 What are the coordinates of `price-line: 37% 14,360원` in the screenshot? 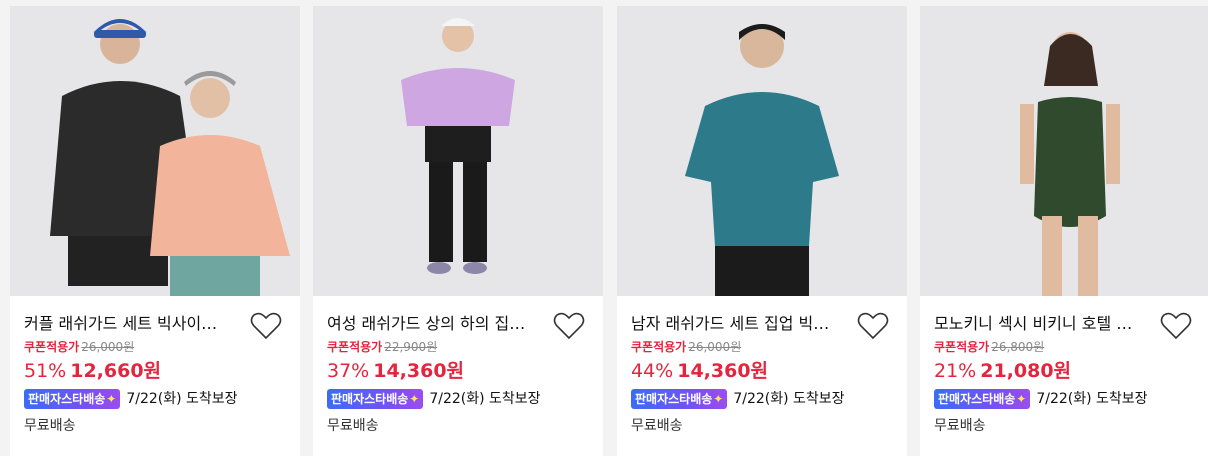 It's located at (395, 371).